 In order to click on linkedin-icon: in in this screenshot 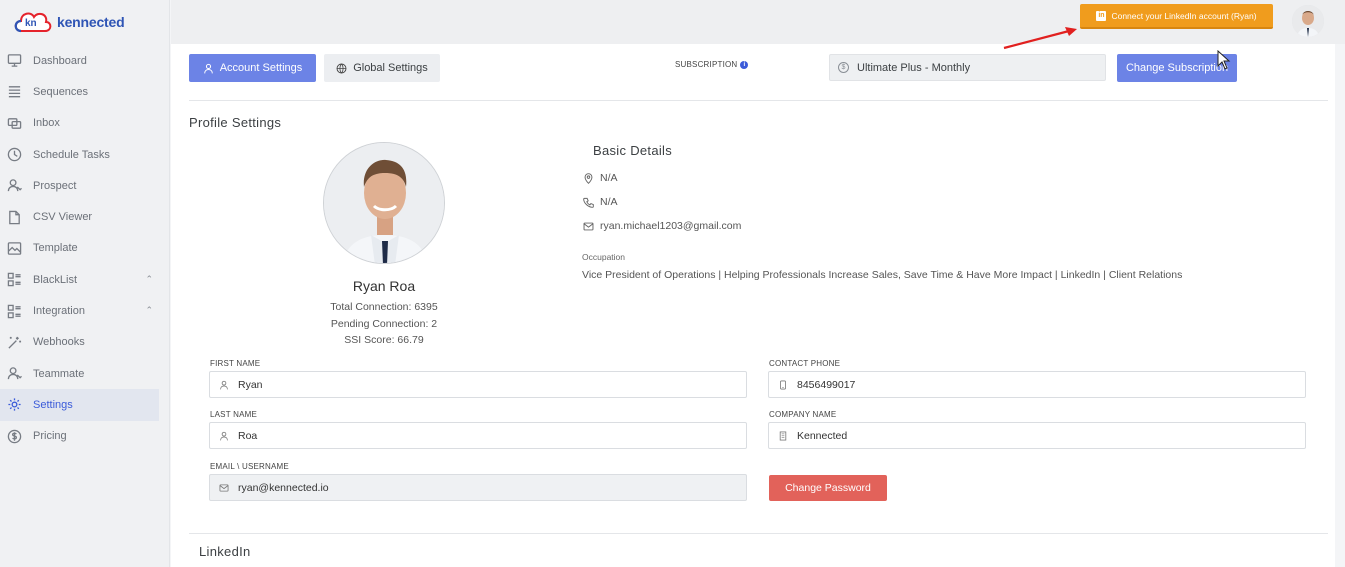, I will do `click(1101, 15)`.